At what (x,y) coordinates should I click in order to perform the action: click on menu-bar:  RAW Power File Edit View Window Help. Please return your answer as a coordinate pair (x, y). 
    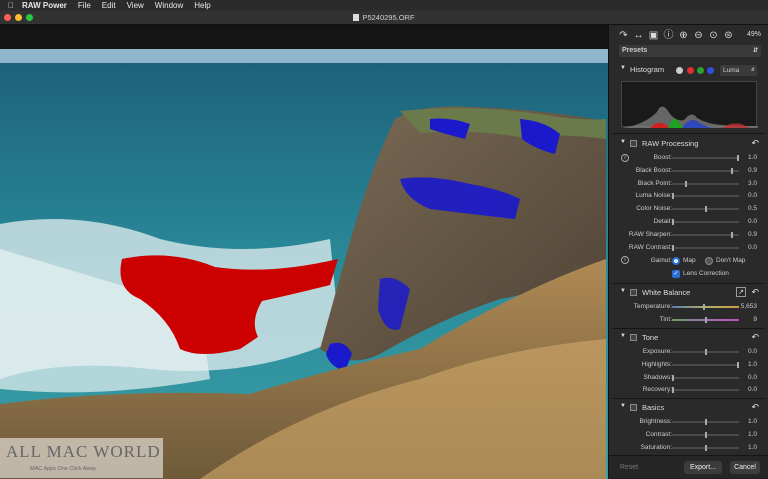
    Looking at the image, I should click on (384, 5).